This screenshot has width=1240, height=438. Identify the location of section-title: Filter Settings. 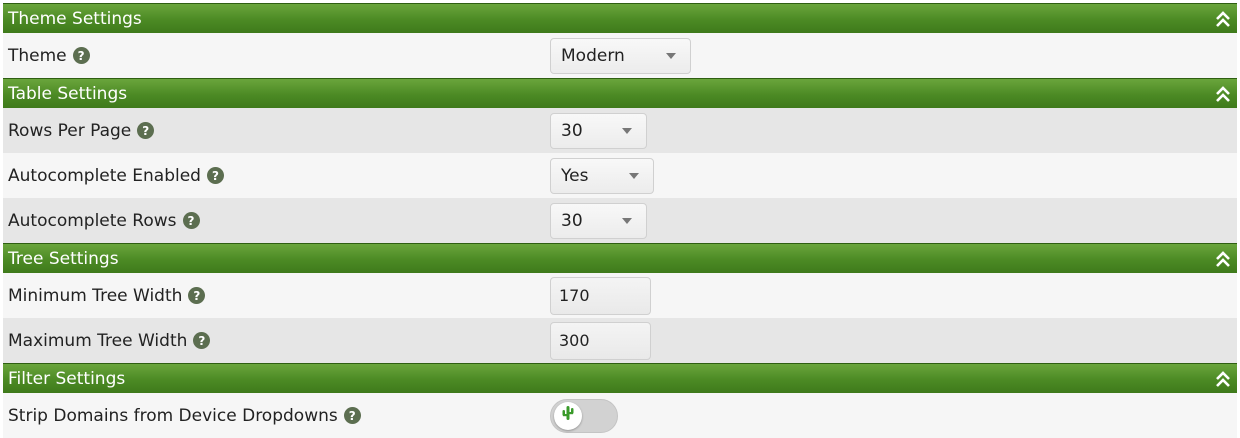
(67, 378).